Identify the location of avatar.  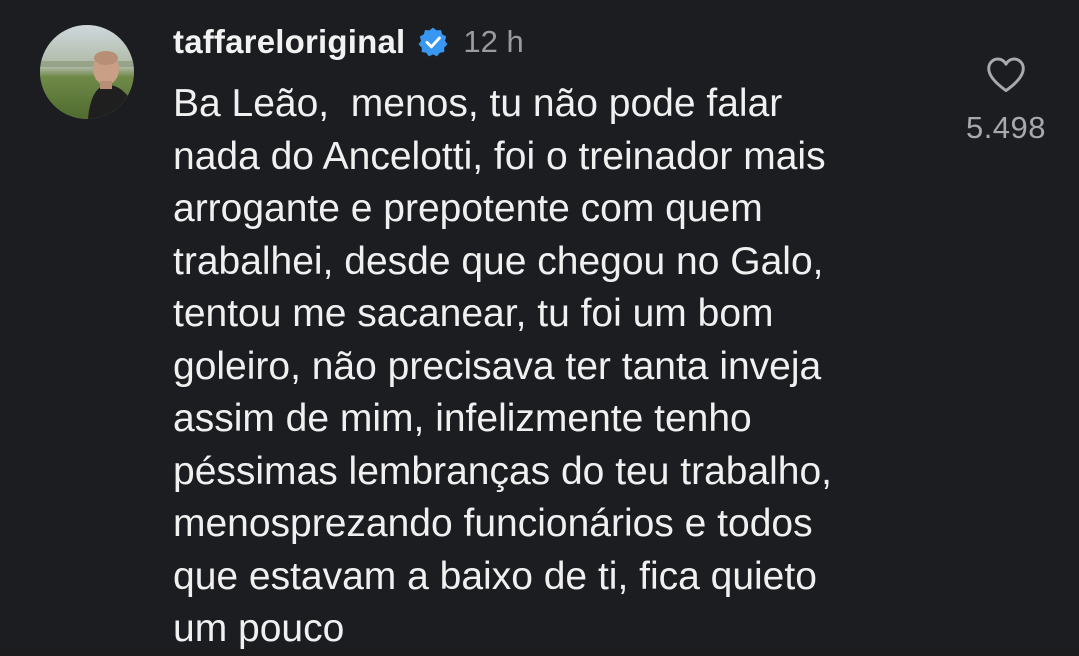
(87, 72).